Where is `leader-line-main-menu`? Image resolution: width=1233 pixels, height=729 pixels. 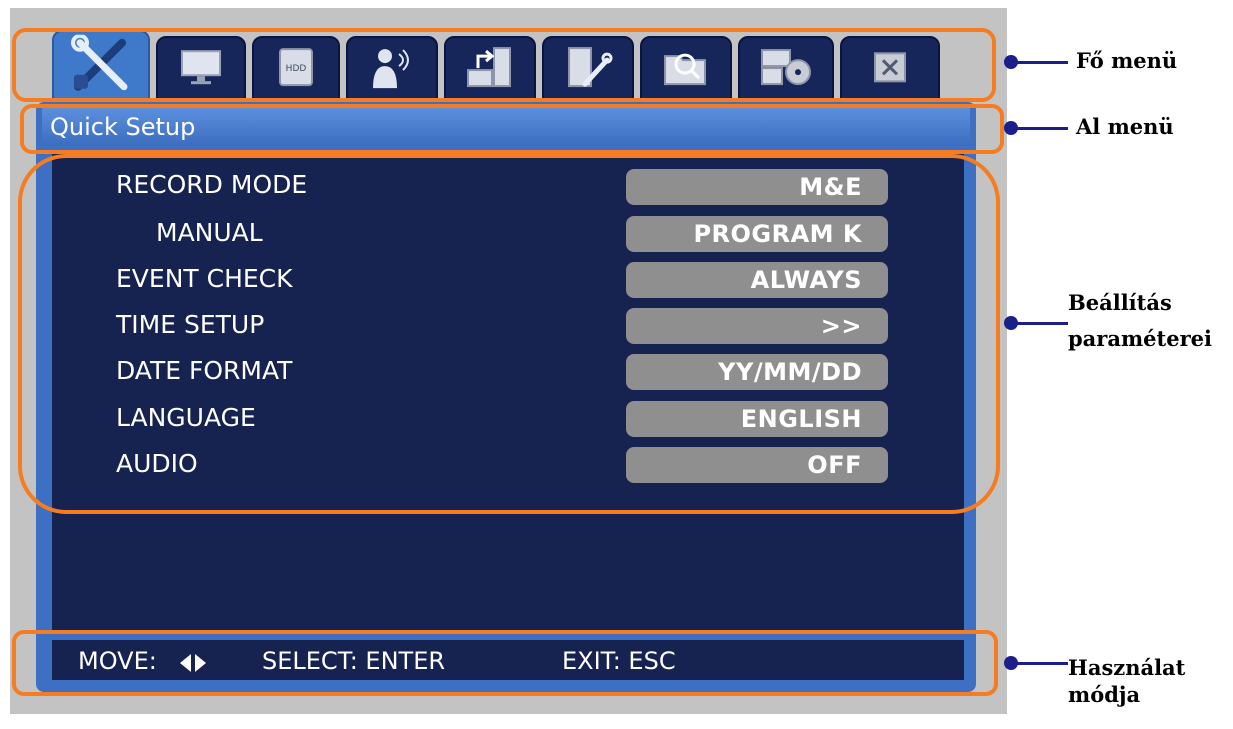
leader-line-main-menu is located at coordinates (1042, 62).